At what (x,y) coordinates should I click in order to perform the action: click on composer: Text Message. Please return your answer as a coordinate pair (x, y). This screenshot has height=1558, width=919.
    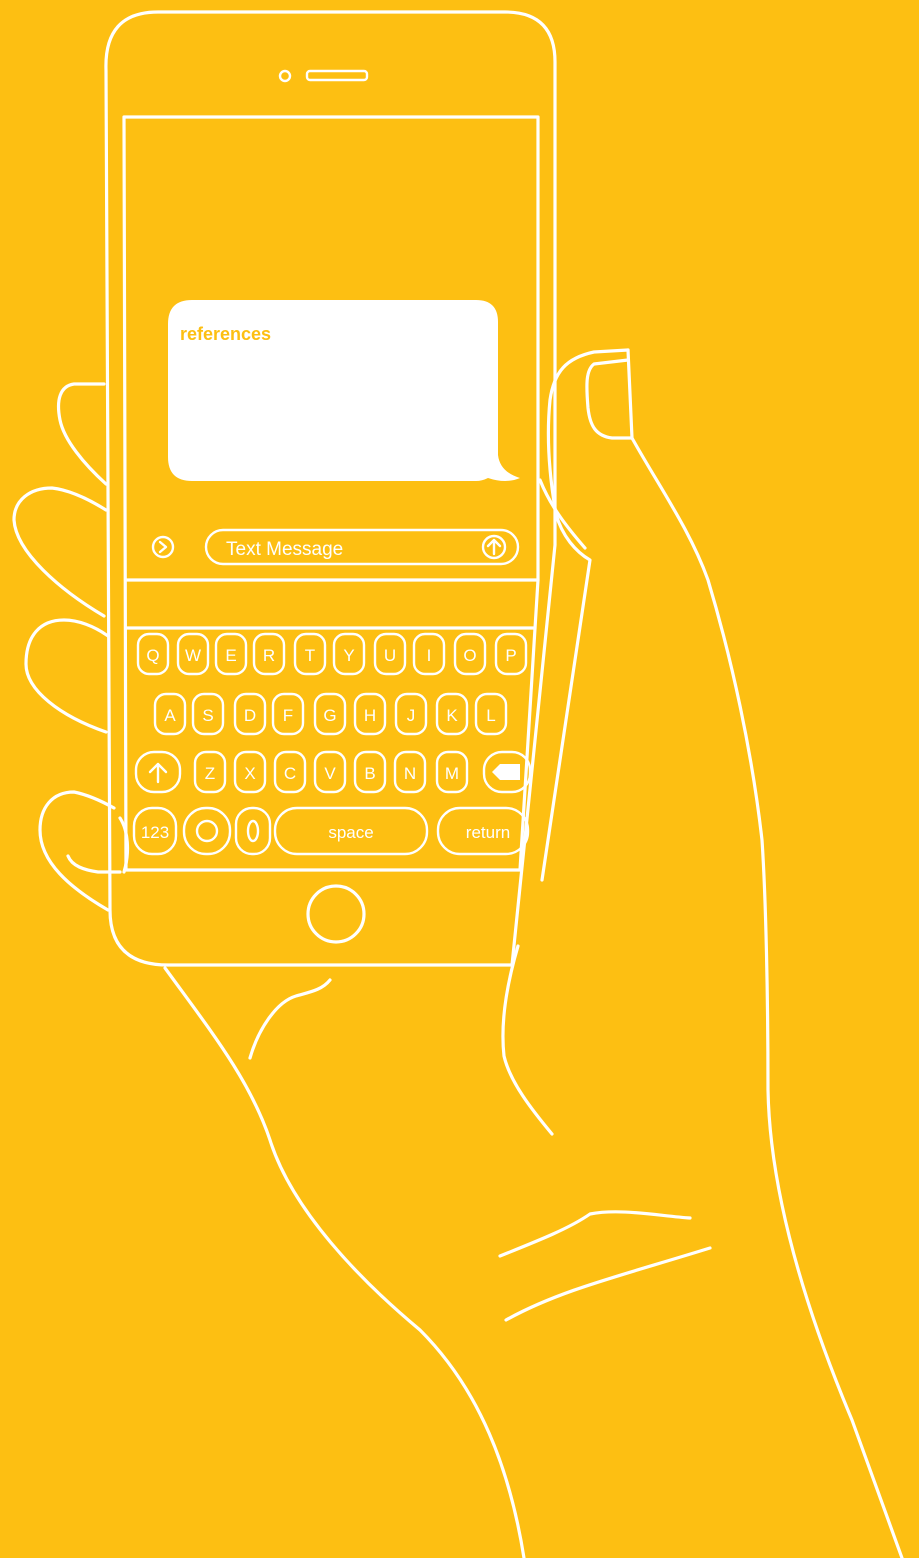
    Looking at the image, I should click on (335, 547).